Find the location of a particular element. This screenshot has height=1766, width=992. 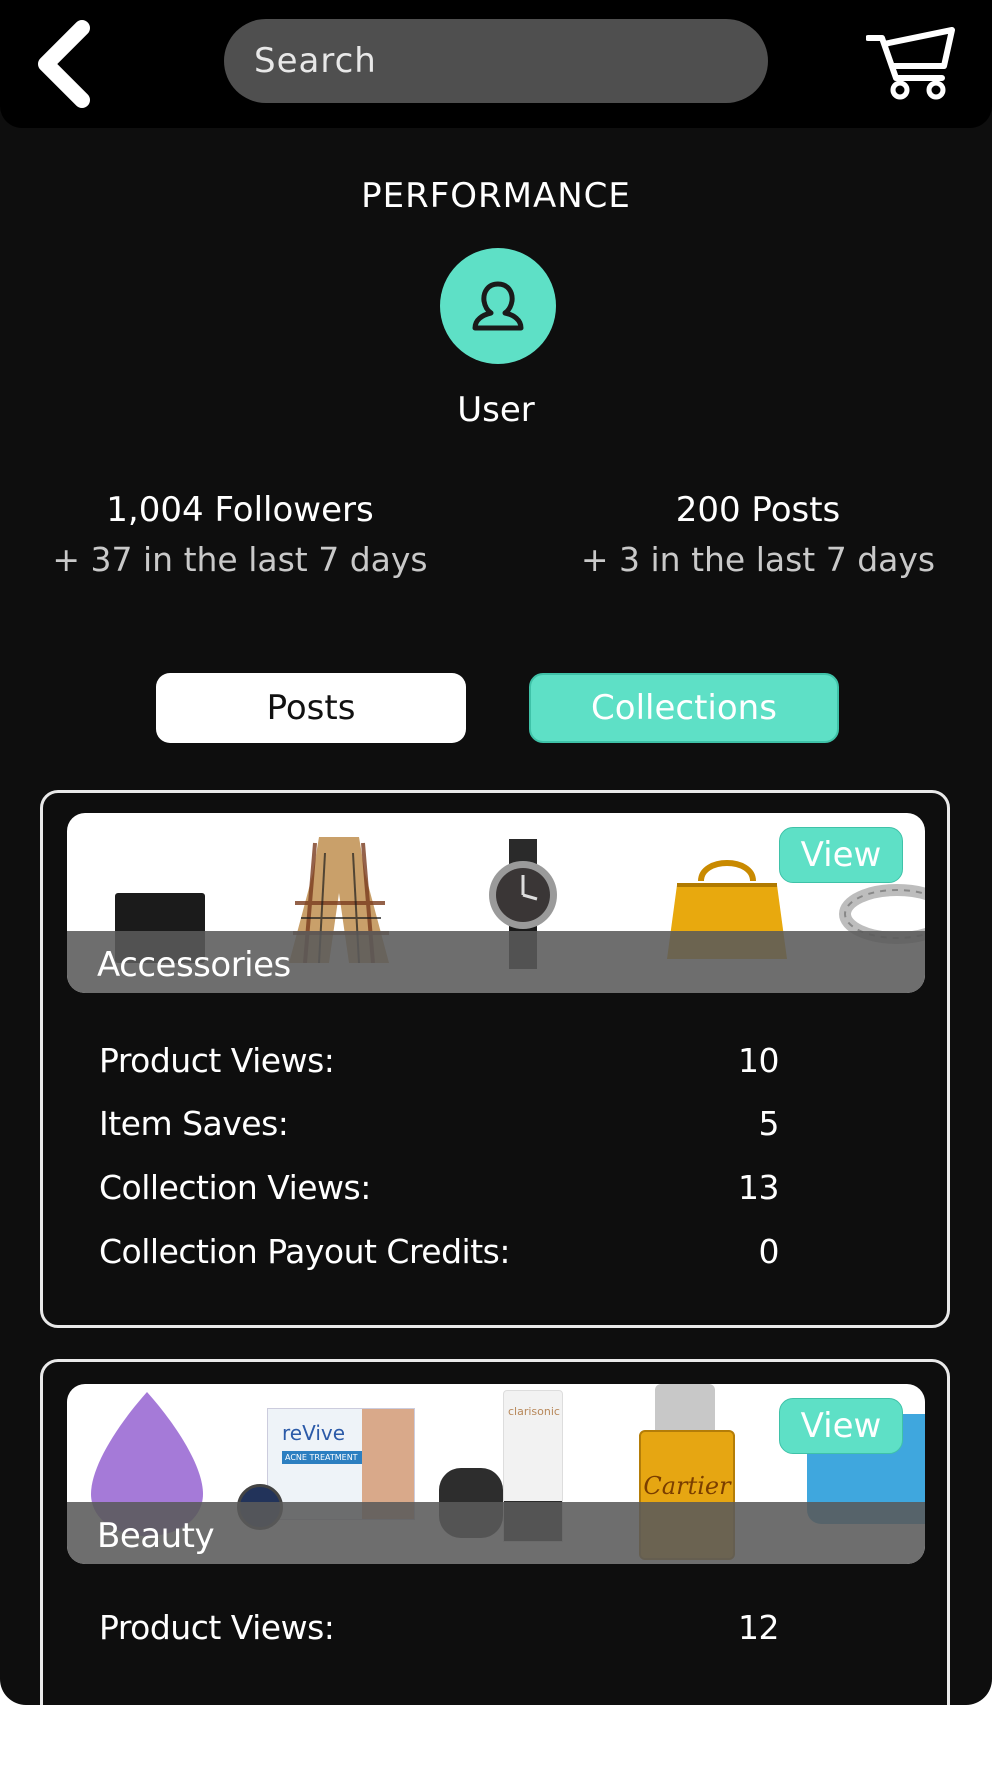

cart-icon is located at coordinates (912, 62).